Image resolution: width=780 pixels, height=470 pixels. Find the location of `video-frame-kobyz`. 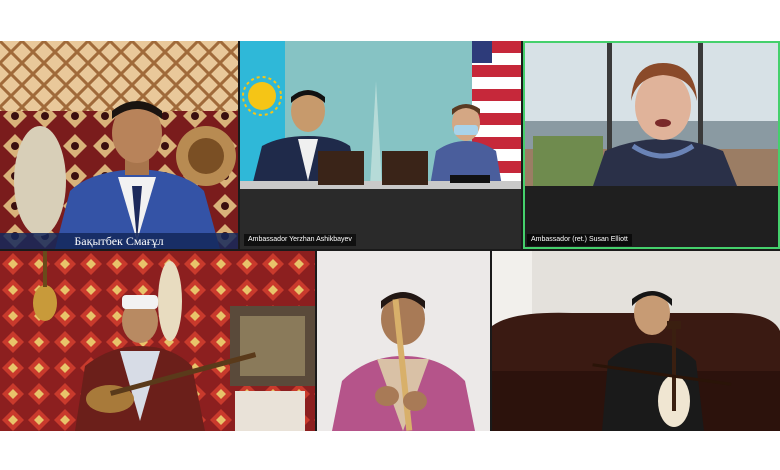

video-frame-kobyz is located at coordinates (636, 341).